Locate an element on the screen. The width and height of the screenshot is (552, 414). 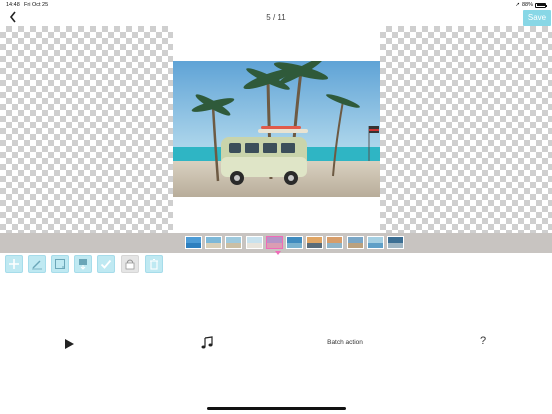
download-icon is located at coordinates (83, 264).